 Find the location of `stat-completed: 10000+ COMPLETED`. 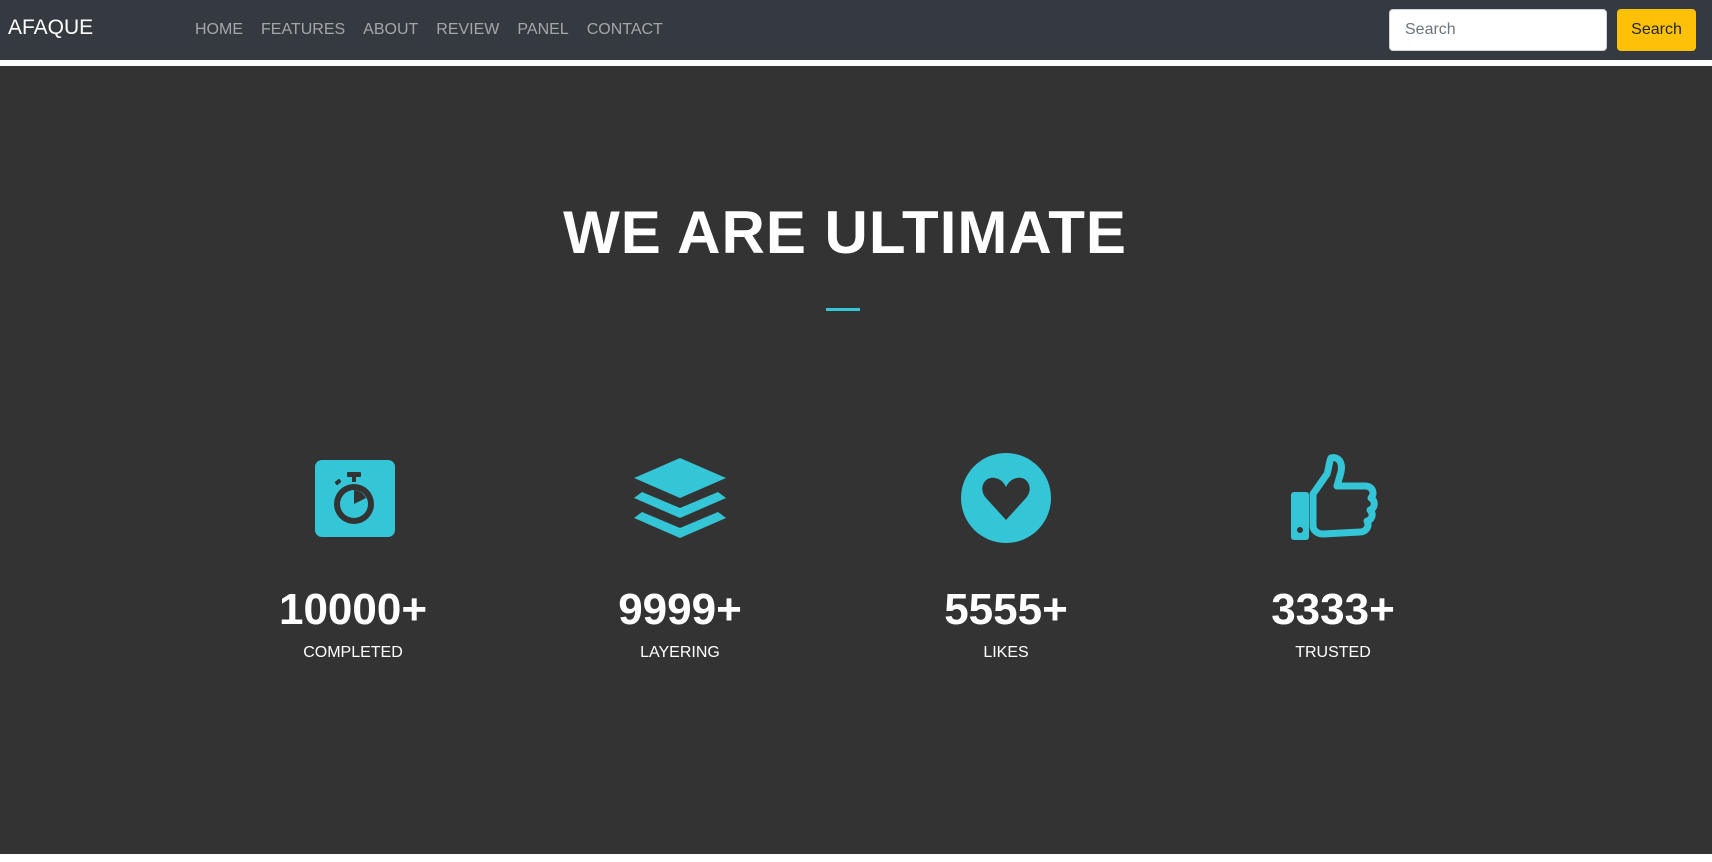

stat-completed: 10000+ COMPLETED is located at coordinates (353, 555).